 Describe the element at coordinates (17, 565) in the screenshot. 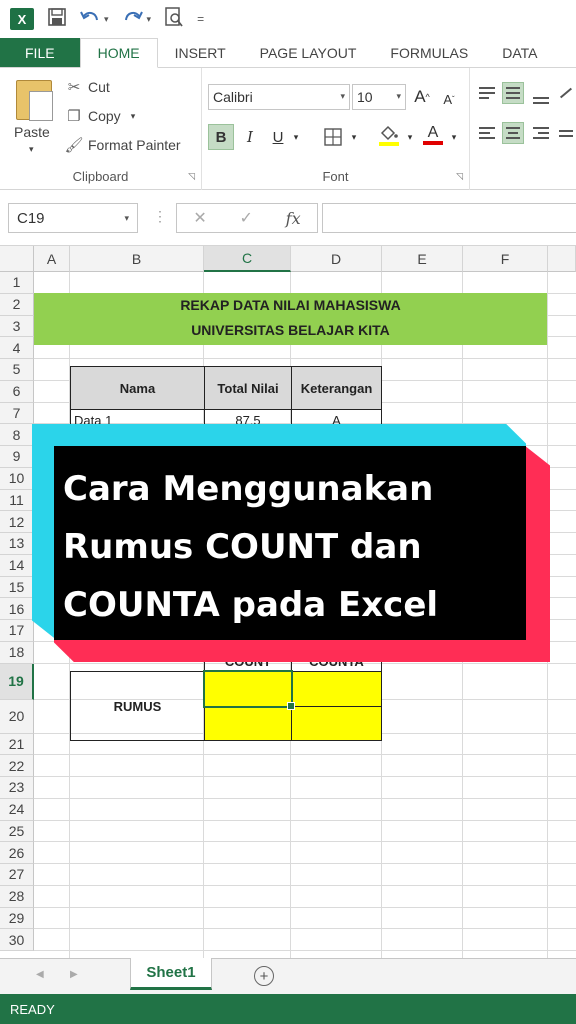

I see `row-header-14: 14` at that location.